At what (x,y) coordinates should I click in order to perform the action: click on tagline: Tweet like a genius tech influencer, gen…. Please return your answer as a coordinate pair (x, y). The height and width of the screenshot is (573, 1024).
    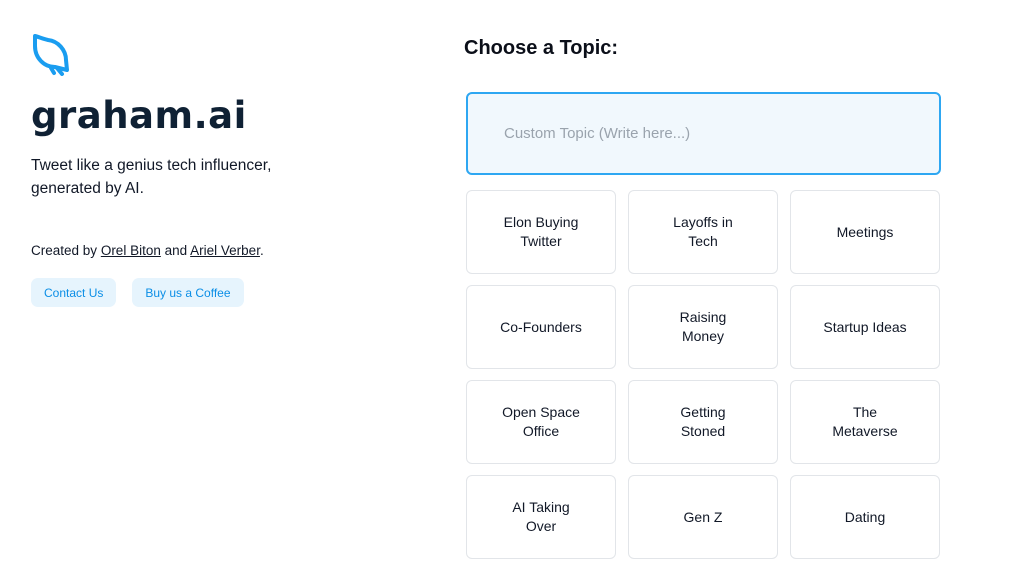
    Looking at the image, I should click on (151, 177).